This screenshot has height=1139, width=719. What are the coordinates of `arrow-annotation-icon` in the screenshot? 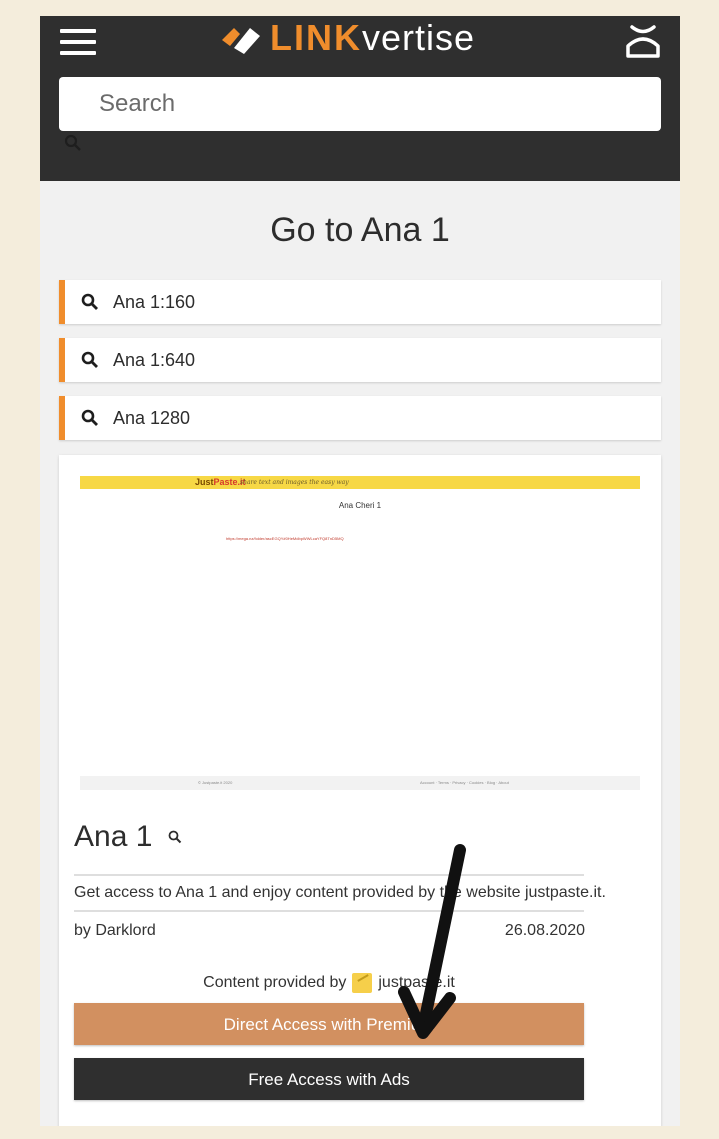 It's located at (432, 941).